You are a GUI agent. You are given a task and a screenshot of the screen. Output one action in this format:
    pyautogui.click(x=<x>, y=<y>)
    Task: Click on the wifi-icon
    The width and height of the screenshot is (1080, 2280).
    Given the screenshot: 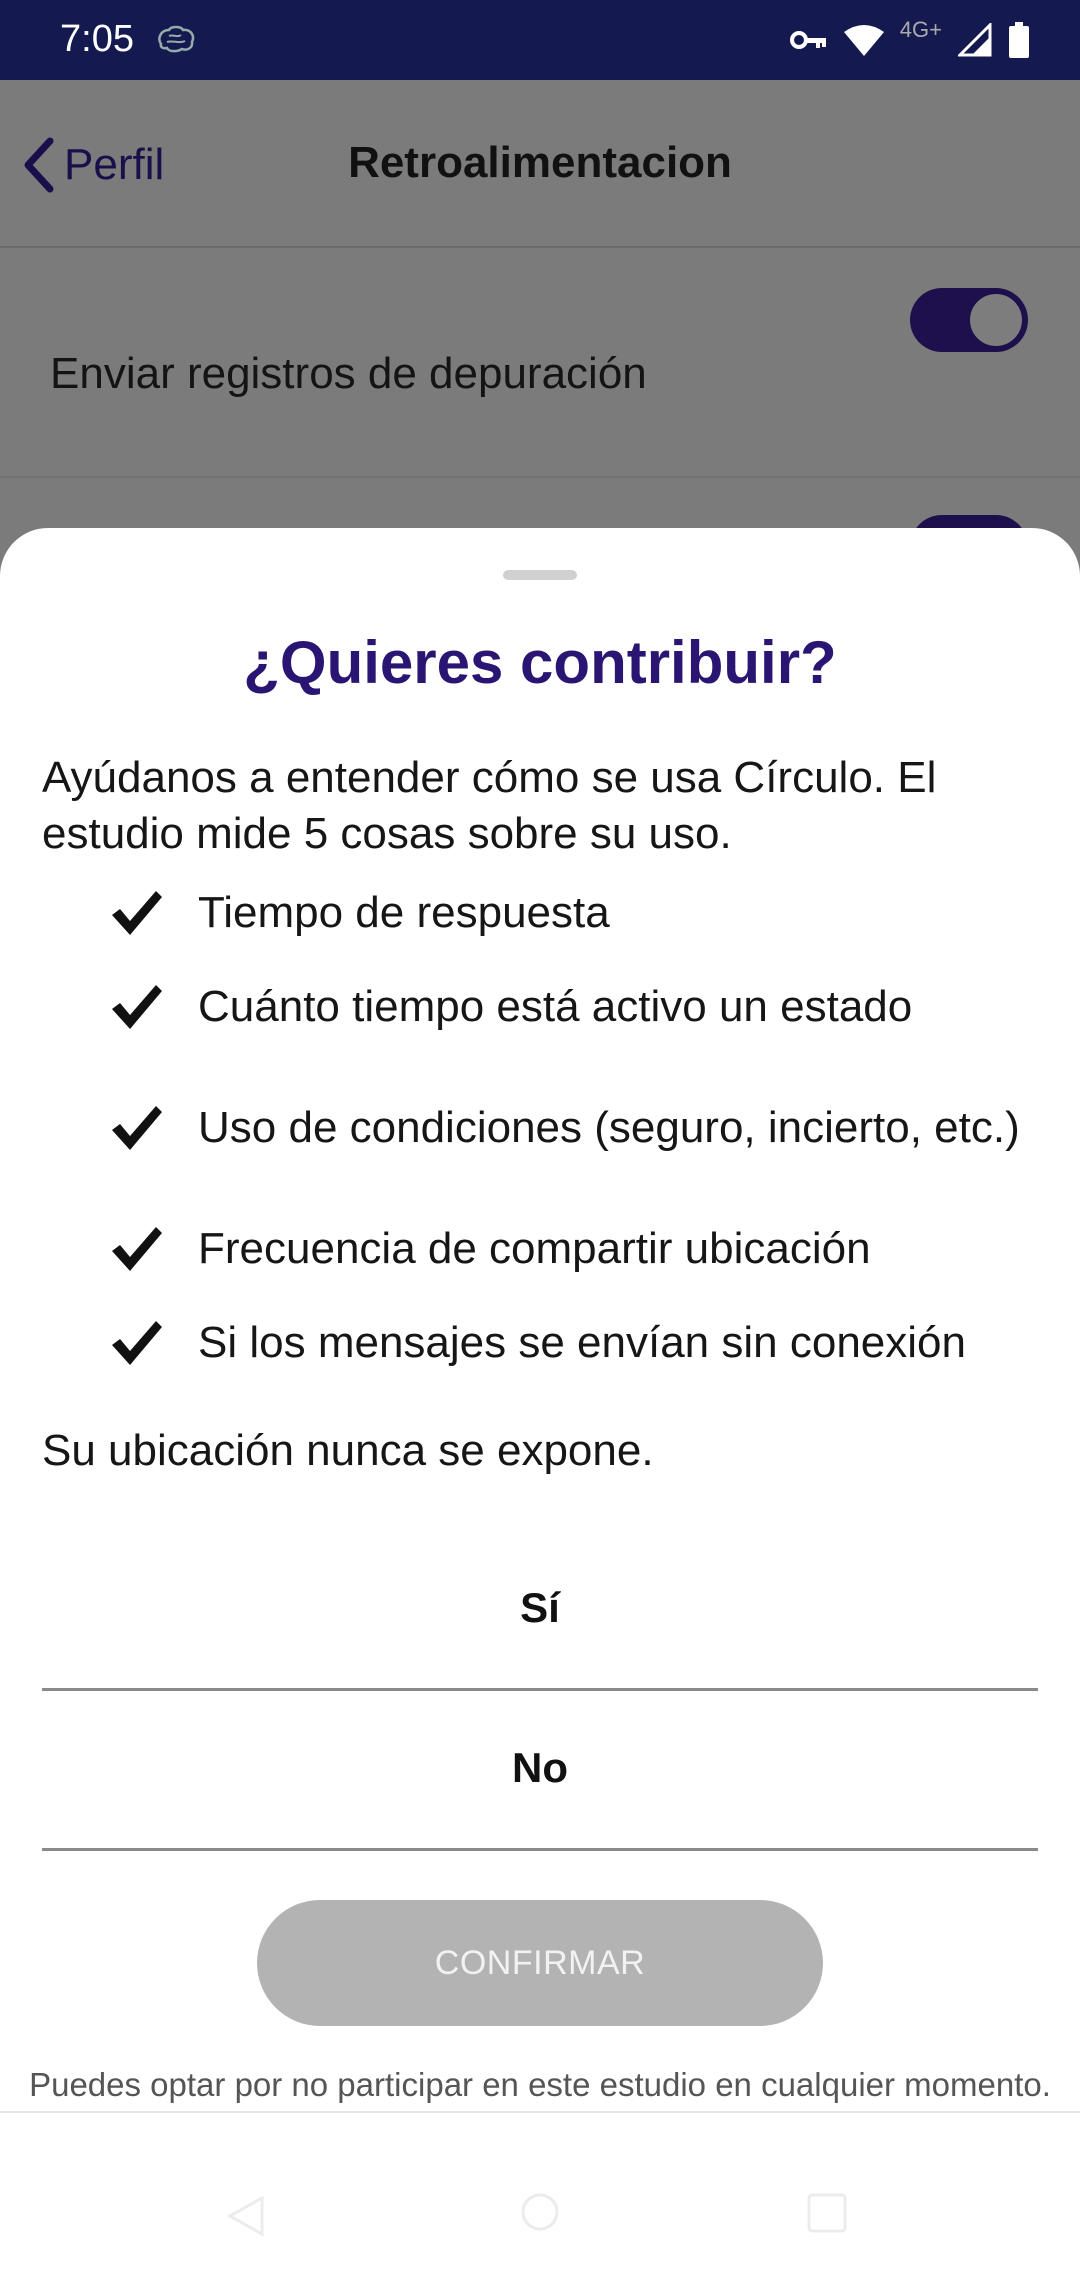 What is the action you would take?
    pyautogui.click(x=863, y=40)
    